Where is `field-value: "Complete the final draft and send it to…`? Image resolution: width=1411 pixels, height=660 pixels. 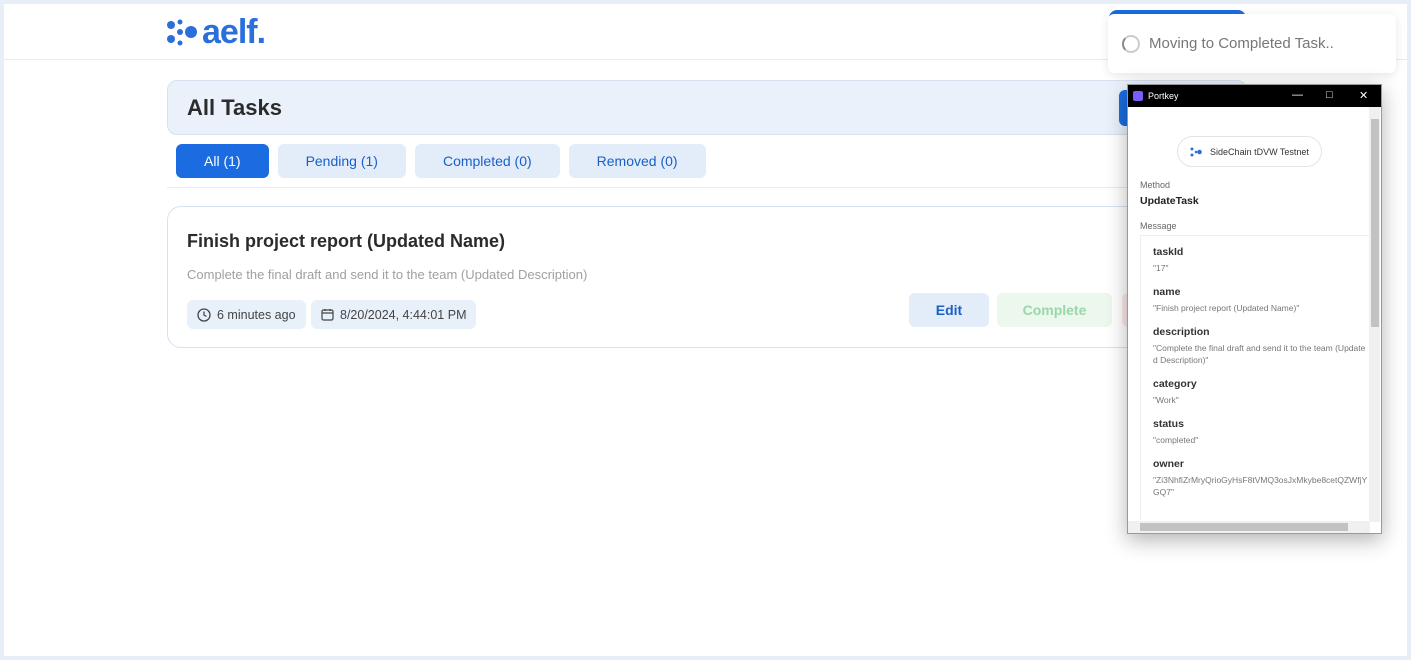 field-value: "Complete the final draft and send it to… is located at coordinates (1259, 354).